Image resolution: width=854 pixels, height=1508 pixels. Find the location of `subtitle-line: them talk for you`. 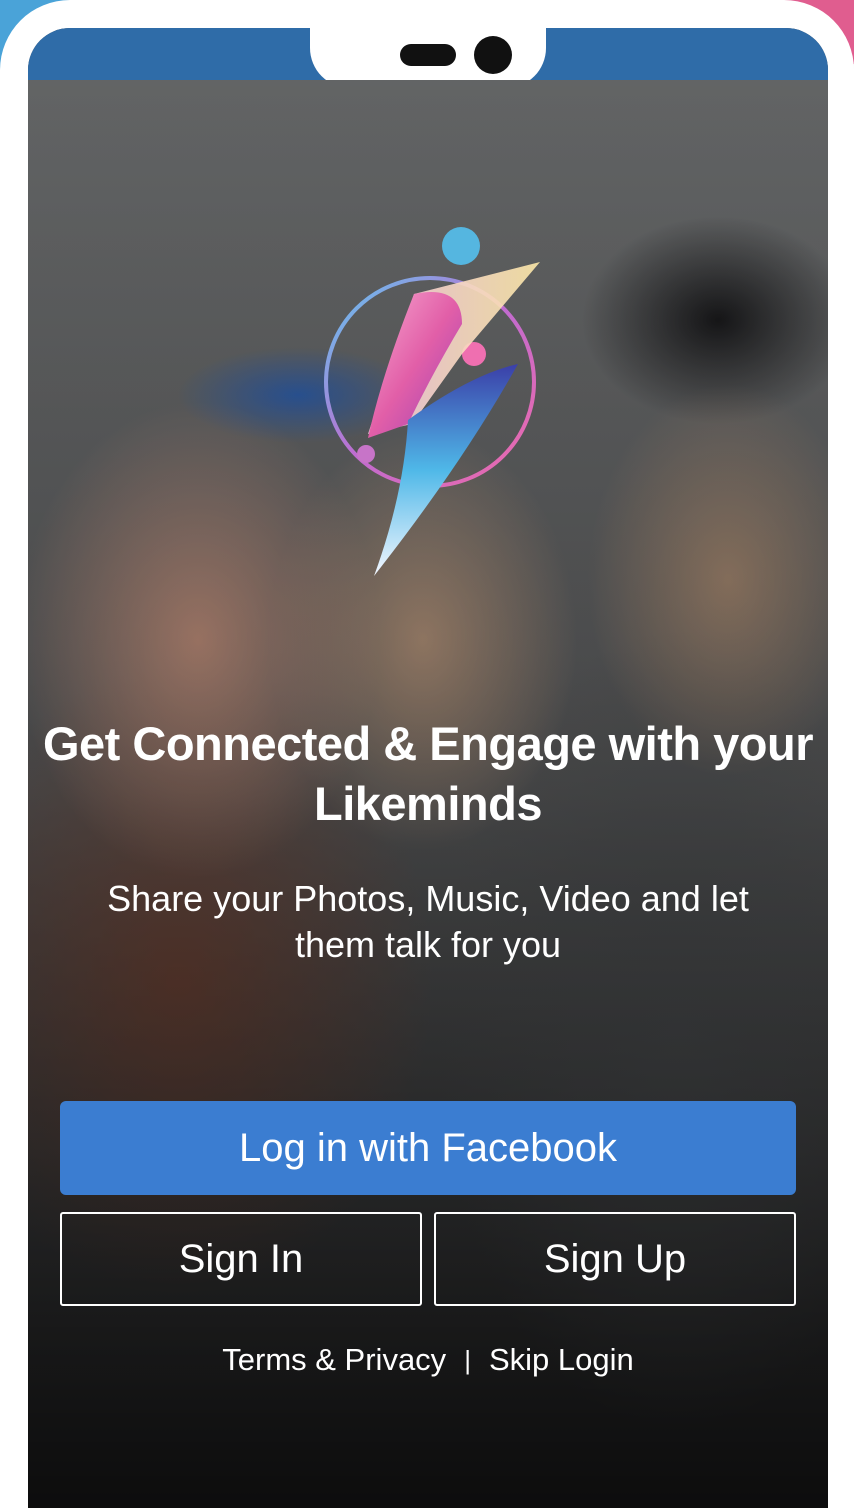

subtitle-line: them talk for you is located at coordinates (428, 944).